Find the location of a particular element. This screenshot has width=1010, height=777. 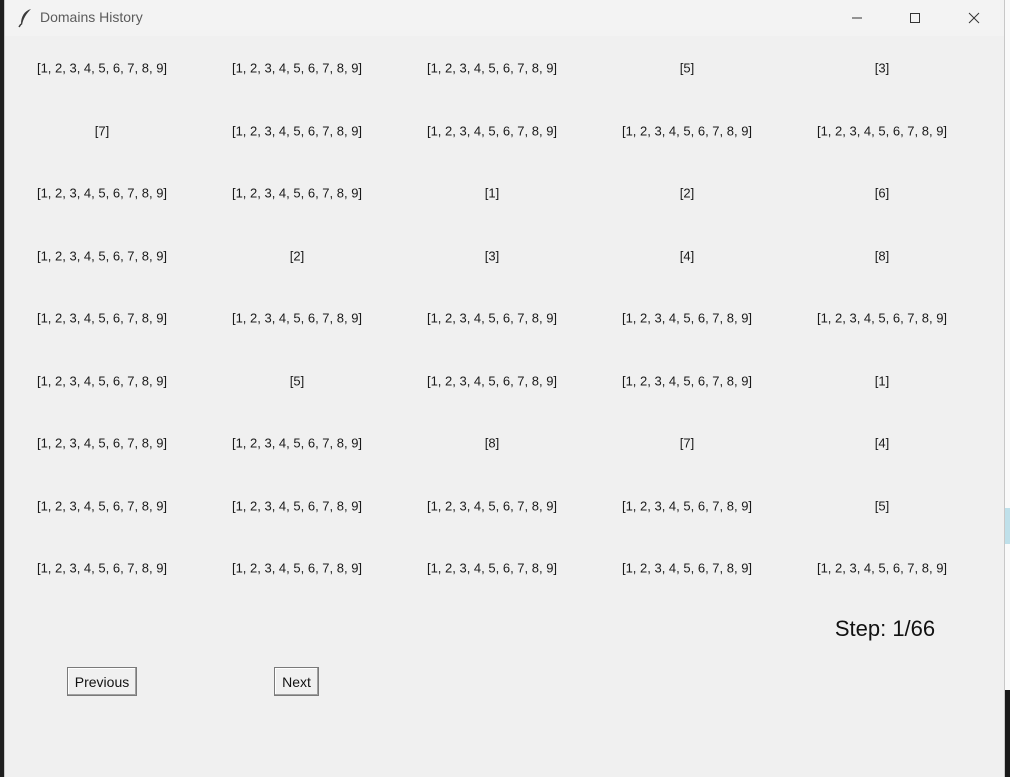

maximize-button is located at coordinates (915, 18).